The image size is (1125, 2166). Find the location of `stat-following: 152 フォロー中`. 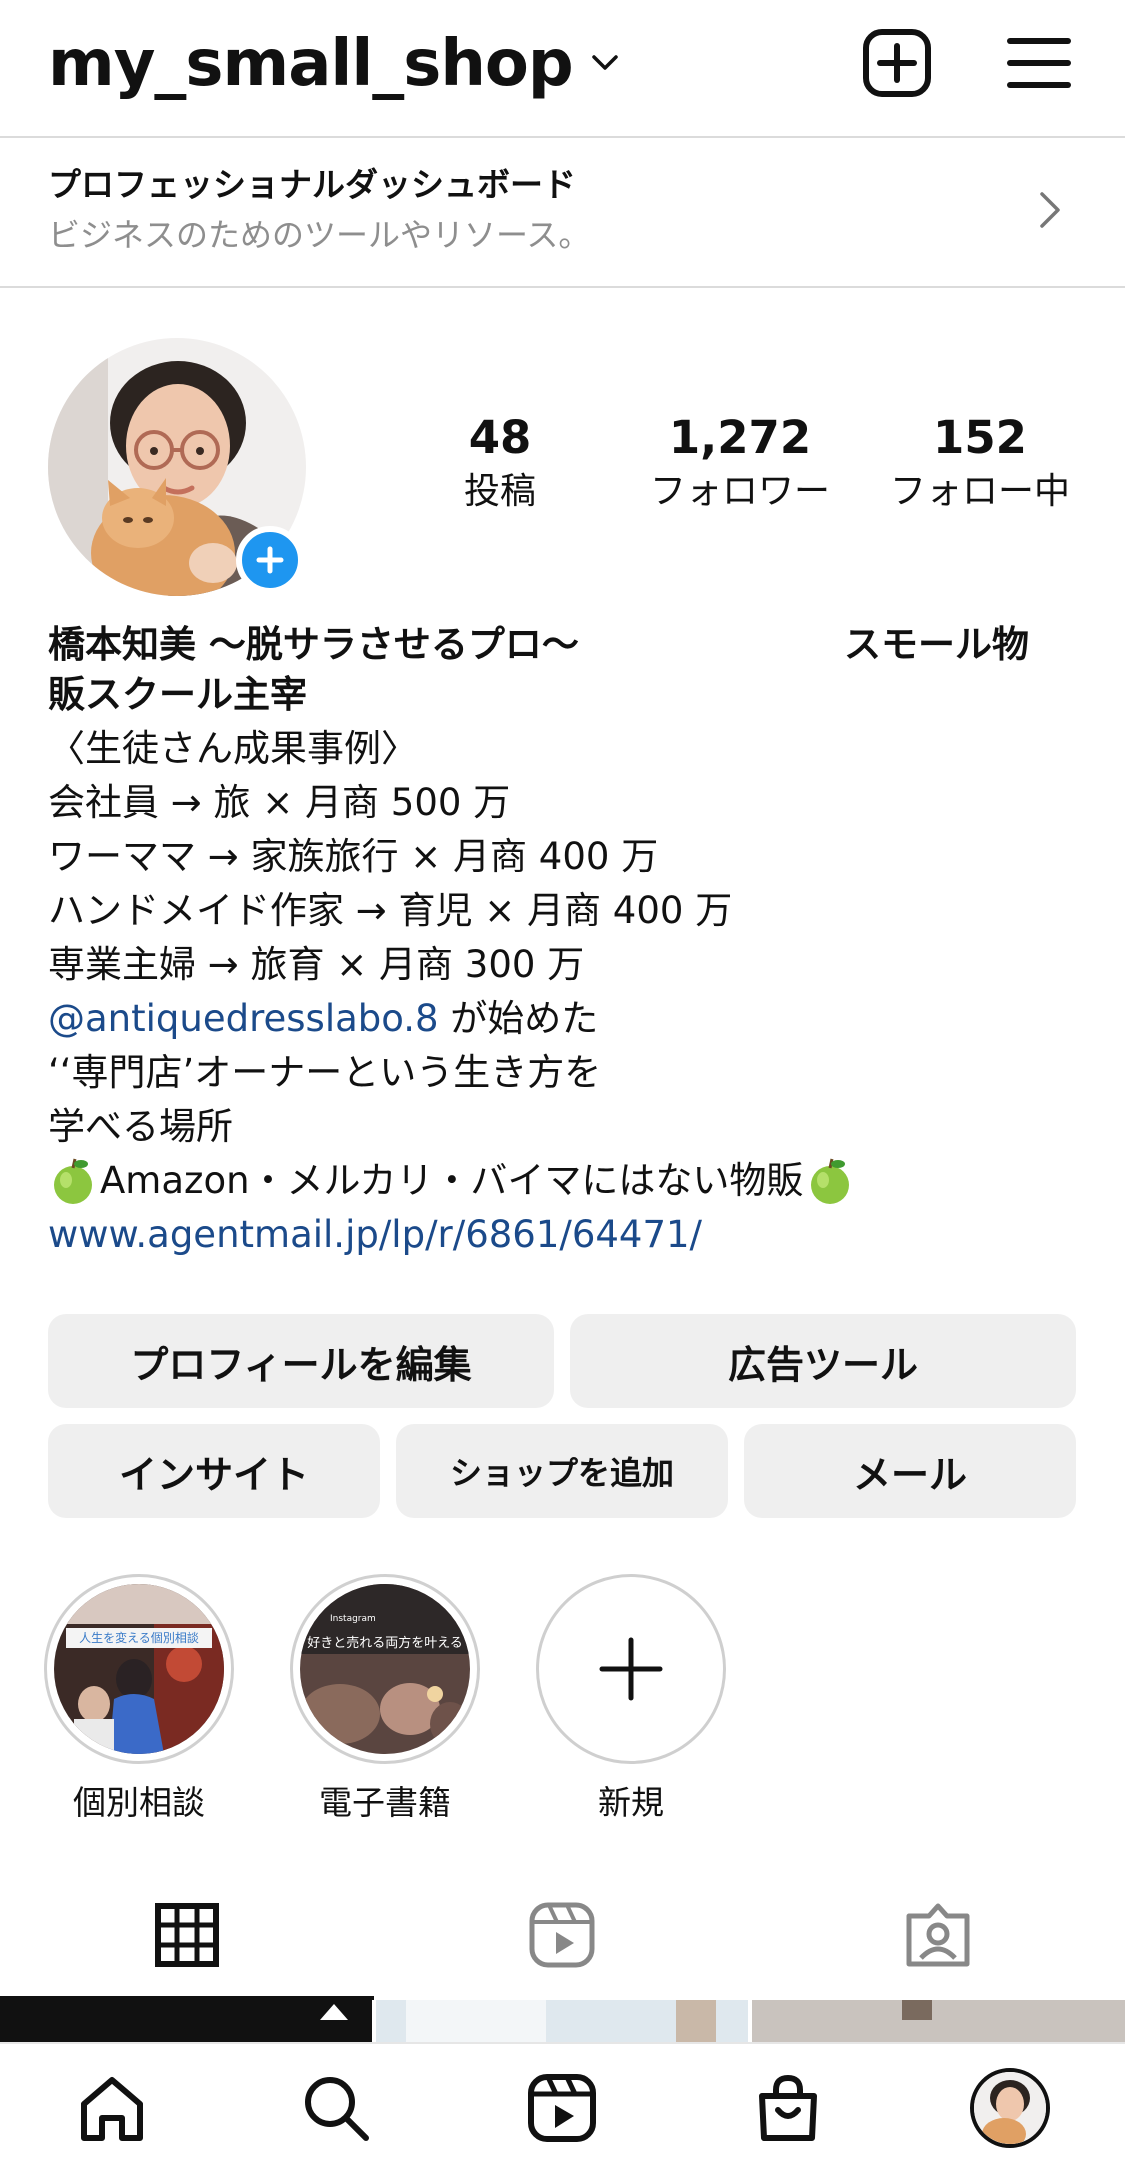

stat-following: 152 フォロー中 is located at coordinates (980, 462).